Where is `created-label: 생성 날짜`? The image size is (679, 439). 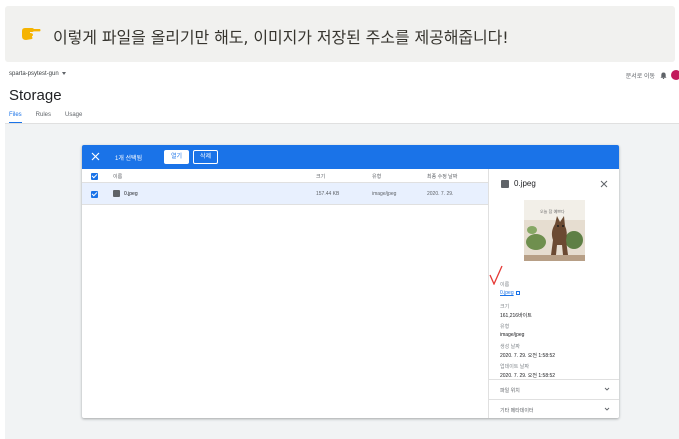
created-label: 생성 날짜 is located at coordinates (510, 347).